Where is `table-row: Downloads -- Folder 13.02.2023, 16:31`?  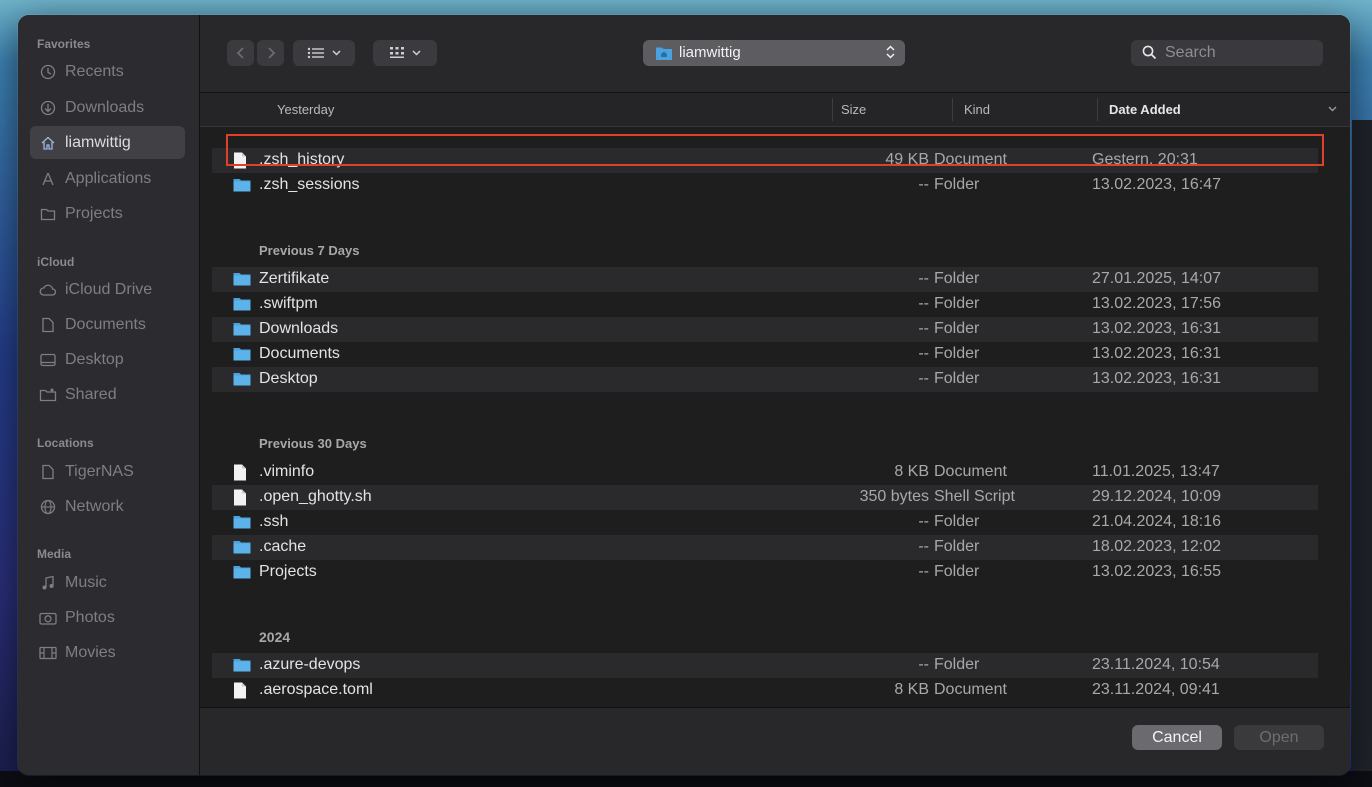
table-row: Downloads -- Folder 13.02.2023, 16:31 is located at coordinates (765, 329).